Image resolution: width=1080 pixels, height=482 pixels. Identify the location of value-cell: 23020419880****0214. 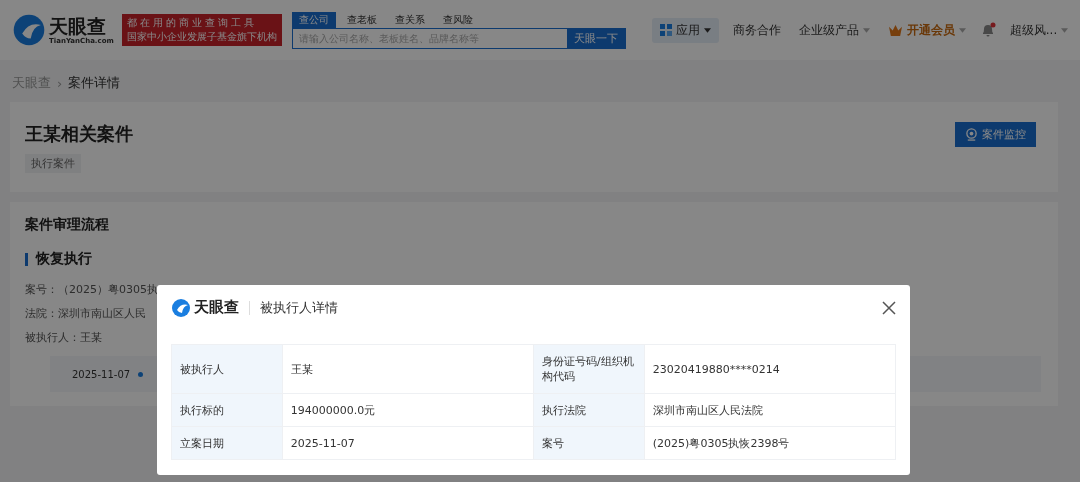
(770, 369).